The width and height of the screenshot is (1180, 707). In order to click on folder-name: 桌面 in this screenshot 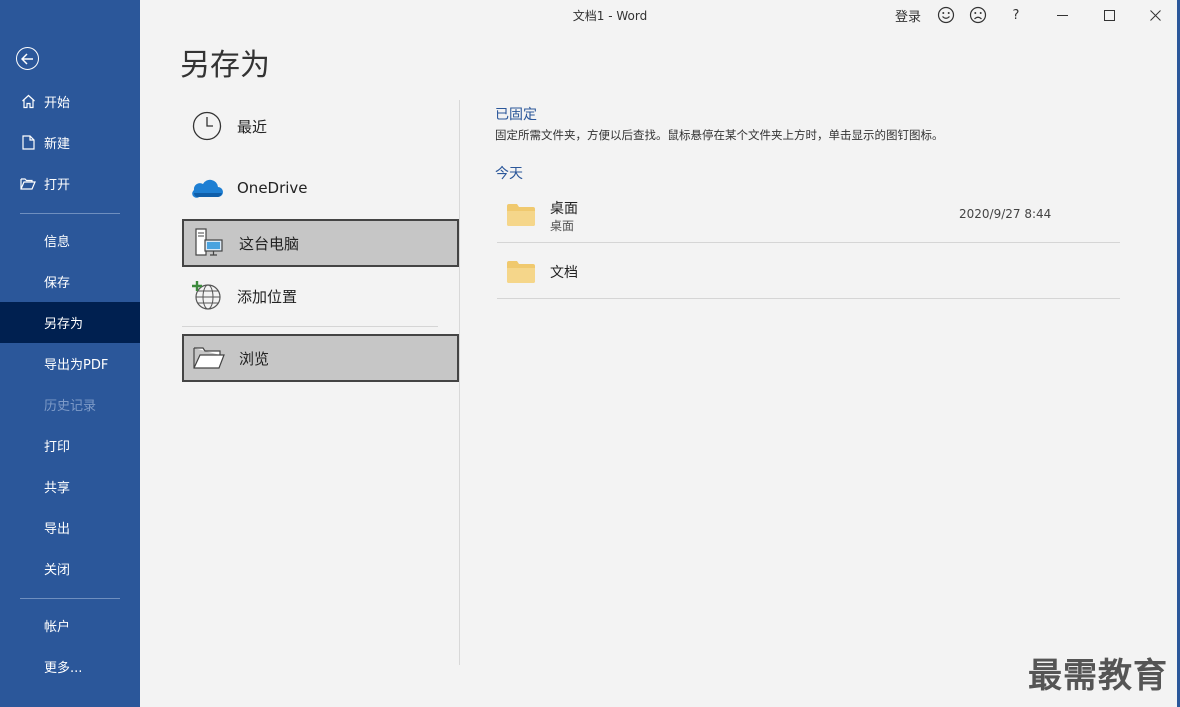, I will do `click(564, 209)`.